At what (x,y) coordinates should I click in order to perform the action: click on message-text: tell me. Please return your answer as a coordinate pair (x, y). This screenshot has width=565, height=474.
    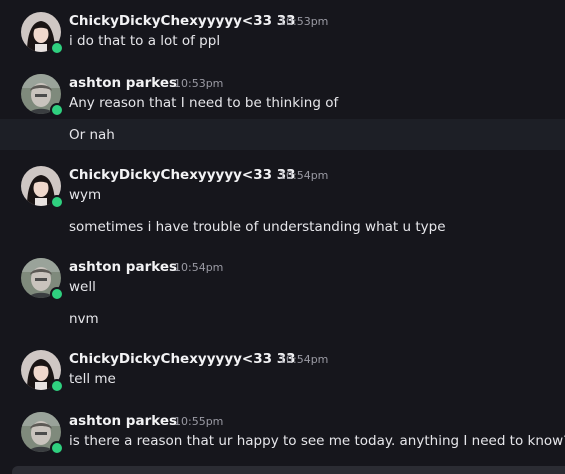
    Looking at the image, I should click on (92, 379).